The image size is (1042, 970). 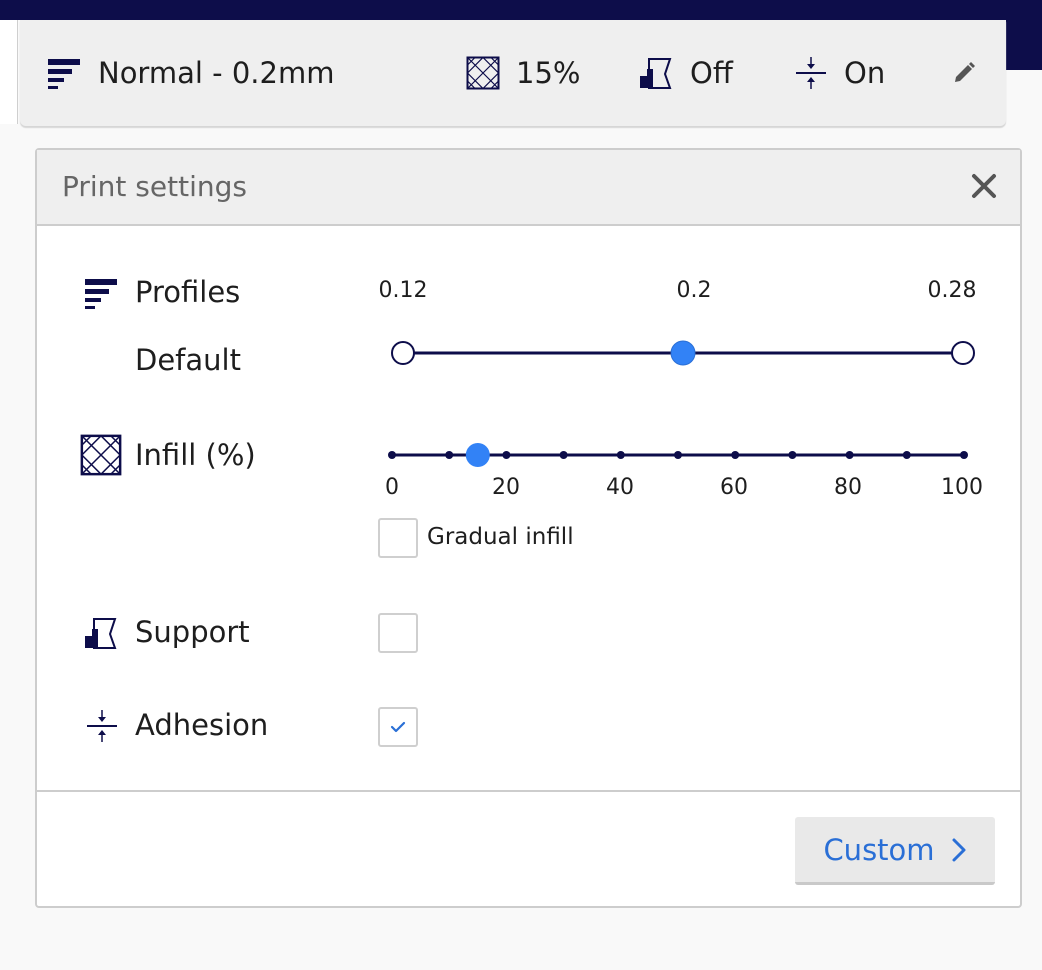 I want to click on profile-summary: Normal - 0.2mm, so click(x=190, y=73).